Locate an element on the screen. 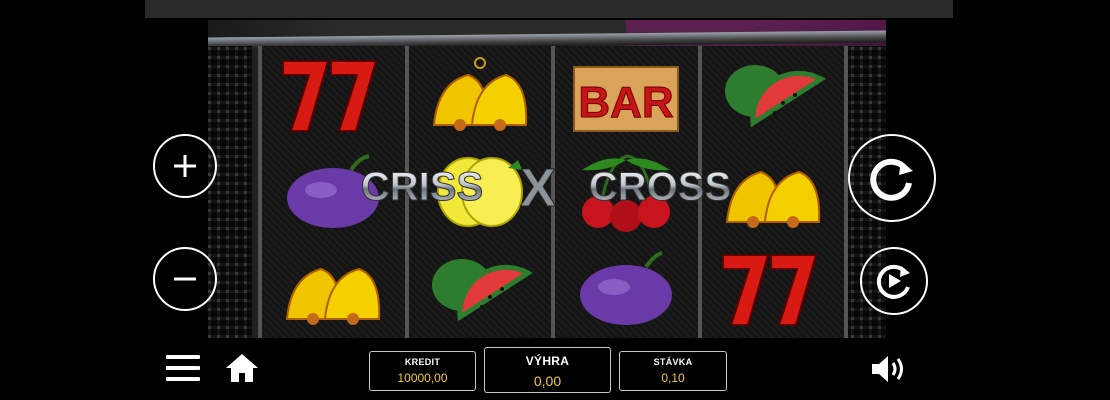 The image size is (1110, 400). plus-icon is located at coordinates (185, 166).